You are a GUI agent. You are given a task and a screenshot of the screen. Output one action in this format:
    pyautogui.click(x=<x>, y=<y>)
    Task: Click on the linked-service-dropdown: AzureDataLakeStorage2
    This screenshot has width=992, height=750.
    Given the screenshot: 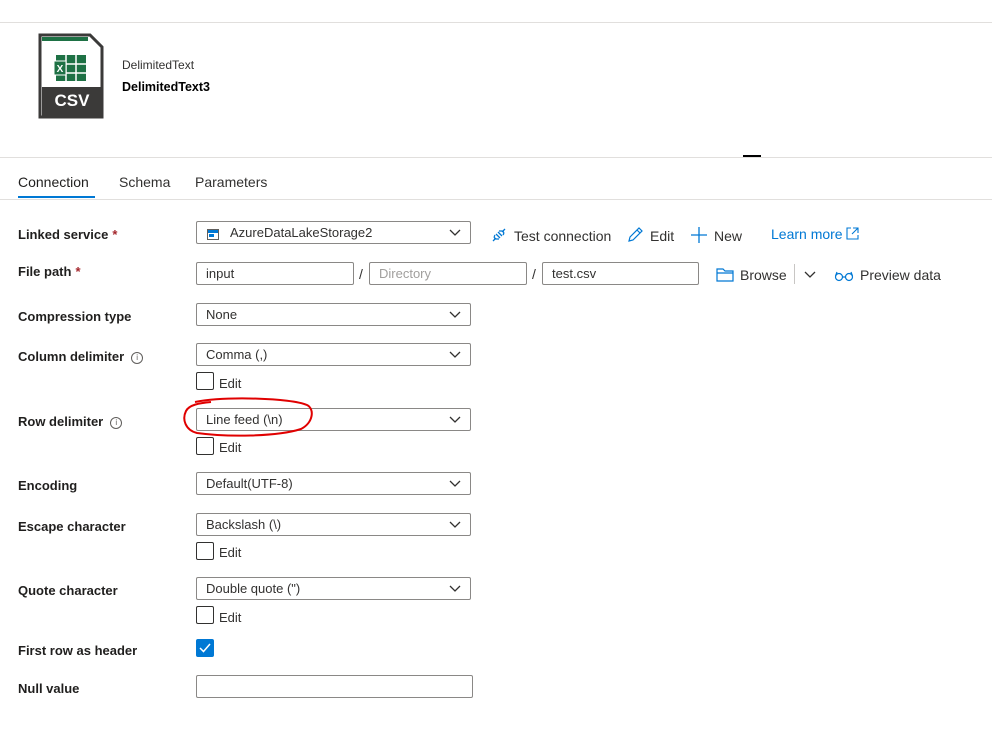 What is the action you would take?
    pyautogui.click(x=333, y=232)
    